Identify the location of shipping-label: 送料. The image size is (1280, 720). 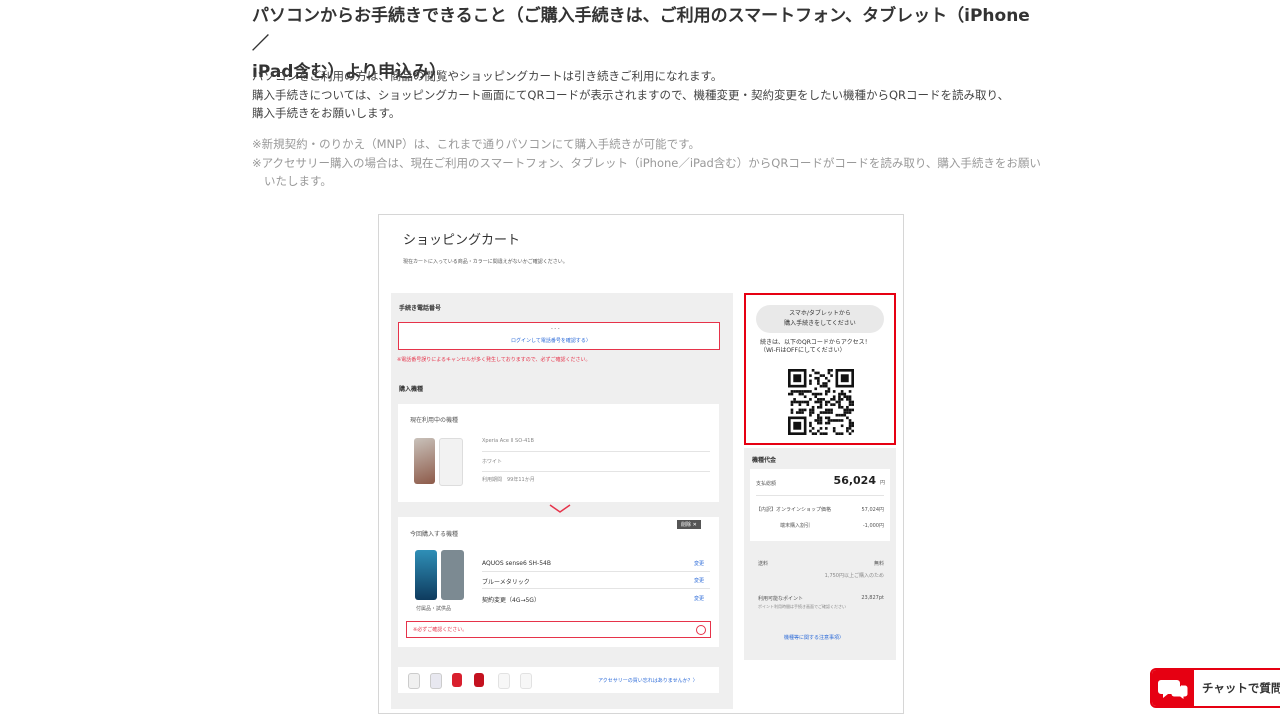
(763, 564).